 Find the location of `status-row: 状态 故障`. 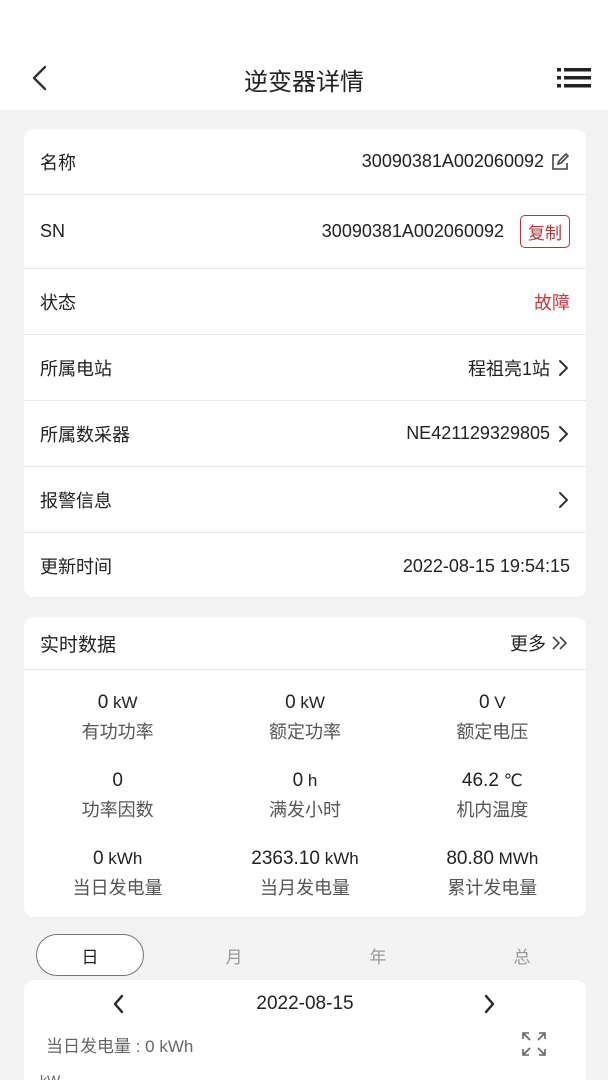

status-row: 状态 故障 is located at coordinates (305, 302).